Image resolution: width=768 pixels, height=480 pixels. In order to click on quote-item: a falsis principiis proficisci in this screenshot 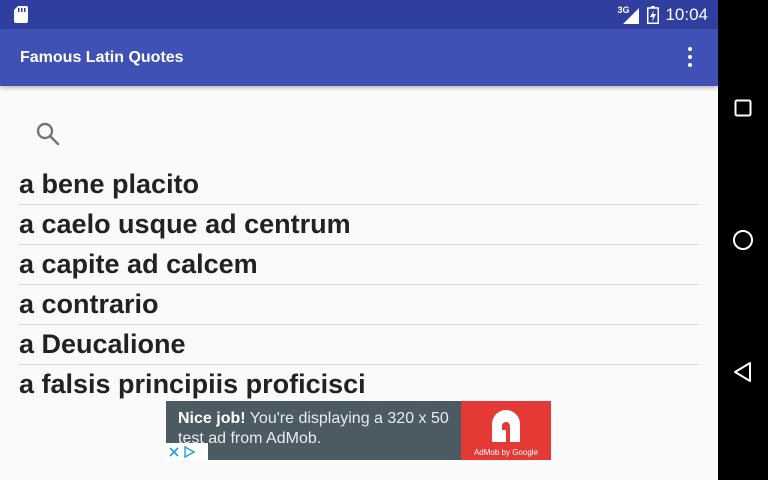, I will do `click(359, 385)`.